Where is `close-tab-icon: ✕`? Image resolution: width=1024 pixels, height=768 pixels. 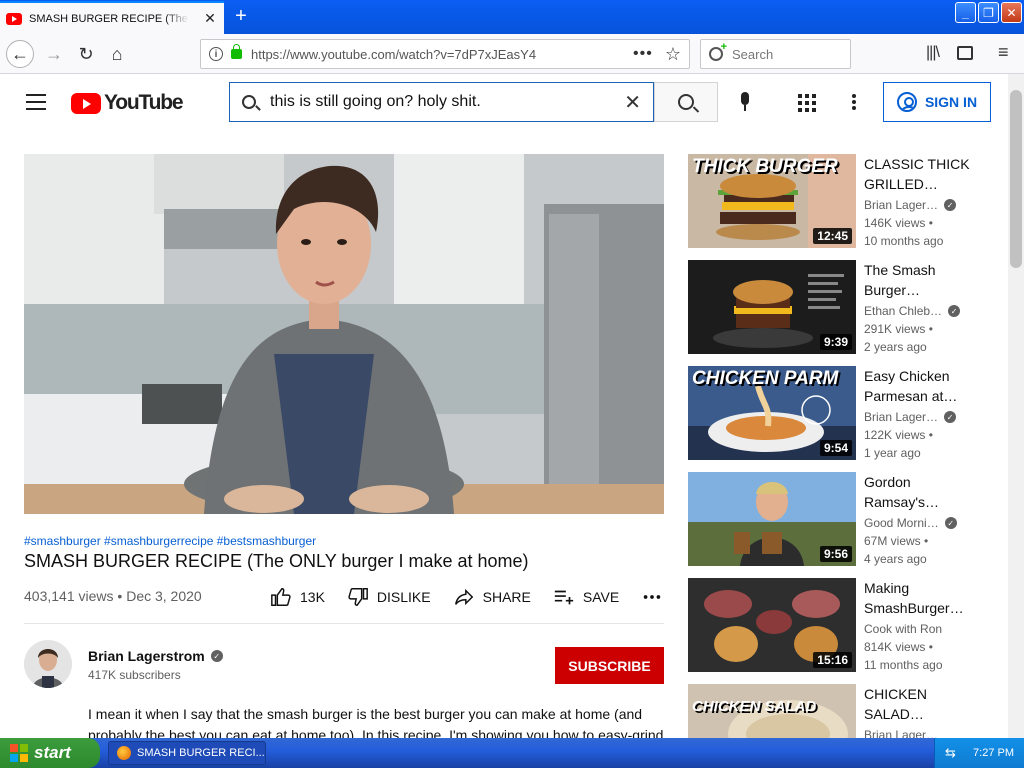 close-tab-icon: ✕ is located at coordinates (210, 18).